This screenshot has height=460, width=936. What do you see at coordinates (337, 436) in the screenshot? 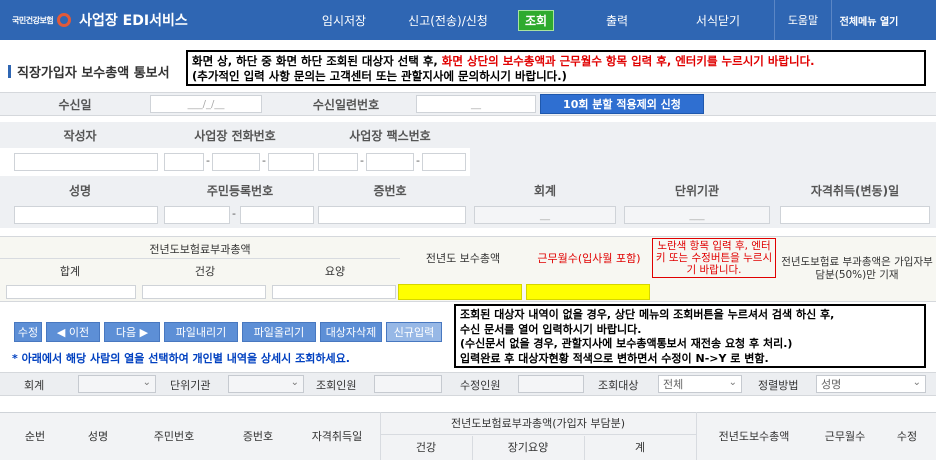
I see `col-acquire-date: 자격취득일` at bounding box center [337, 436].